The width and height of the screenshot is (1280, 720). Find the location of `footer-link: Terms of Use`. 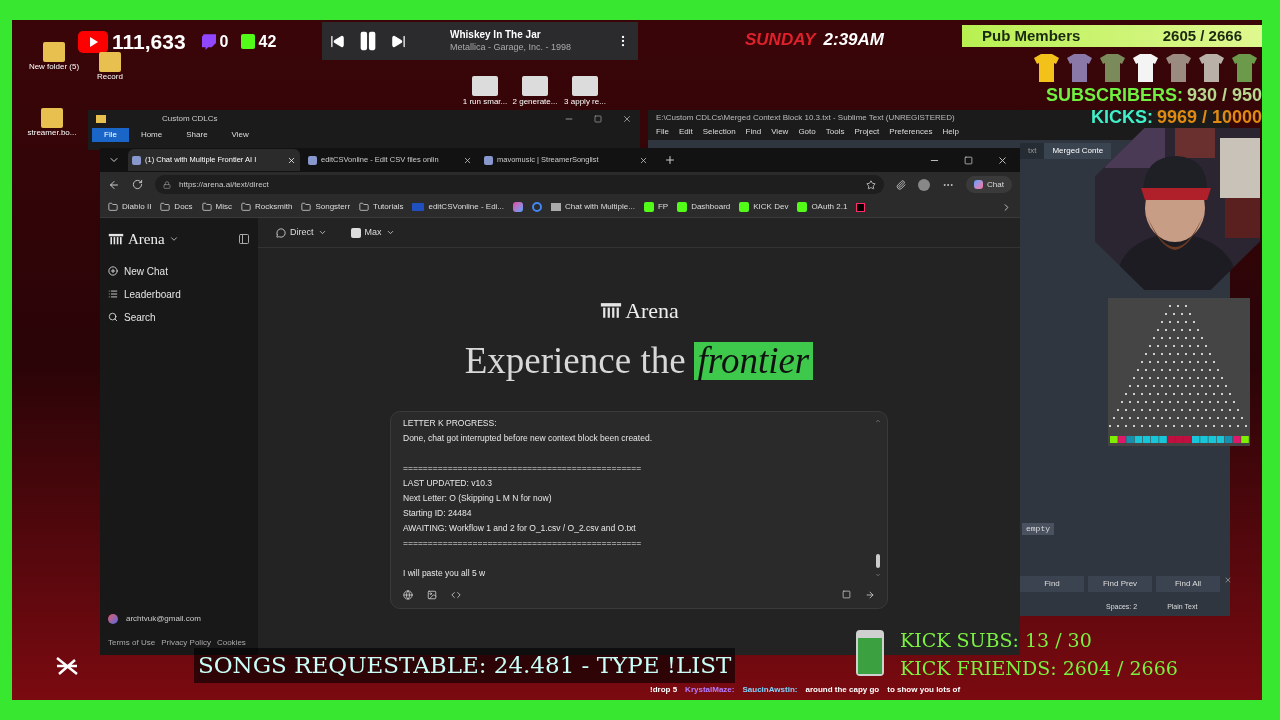

footer-link: Terms of Use is located at coordinates (132, 643).